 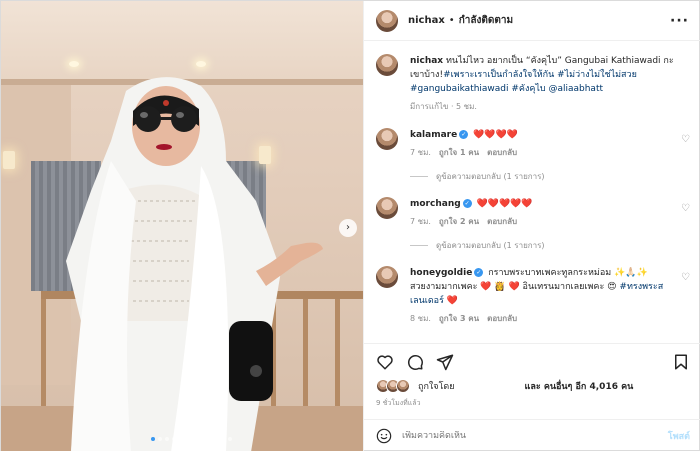 What do you see at coordinates (420, 318) in the screenshot?
I see `comment-time: 8 ชม.` at bounding box center [420, 318].